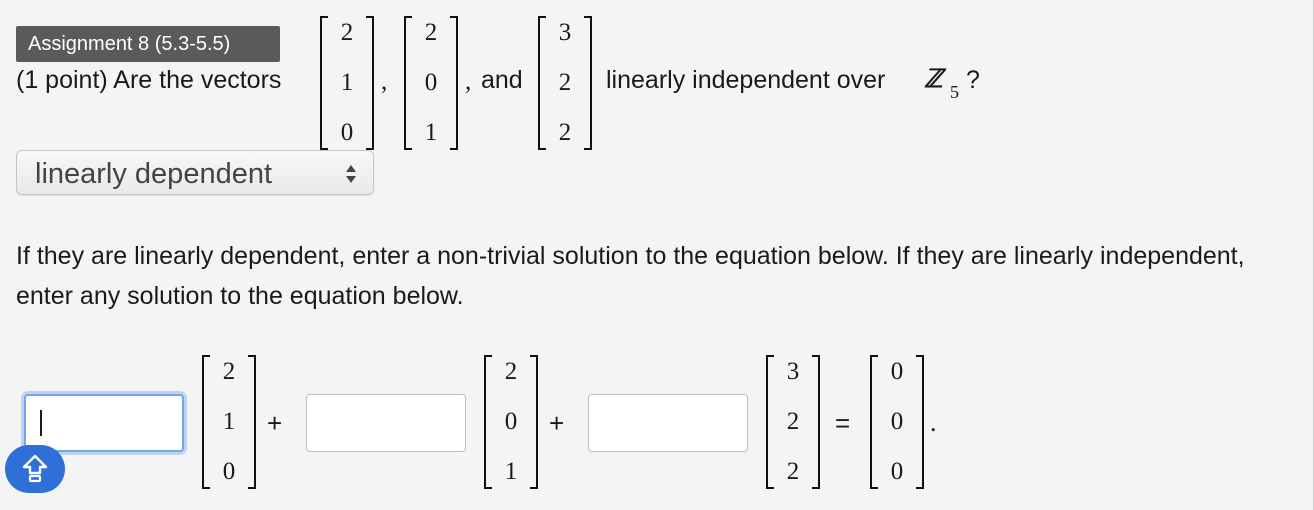  I want to click on period: ., so click(933, 422).